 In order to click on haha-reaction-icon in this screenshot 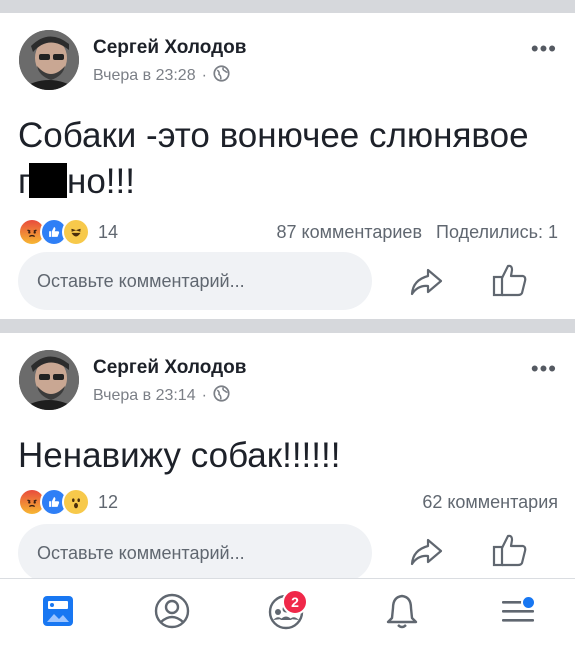, I will do `click(76, 232)`.